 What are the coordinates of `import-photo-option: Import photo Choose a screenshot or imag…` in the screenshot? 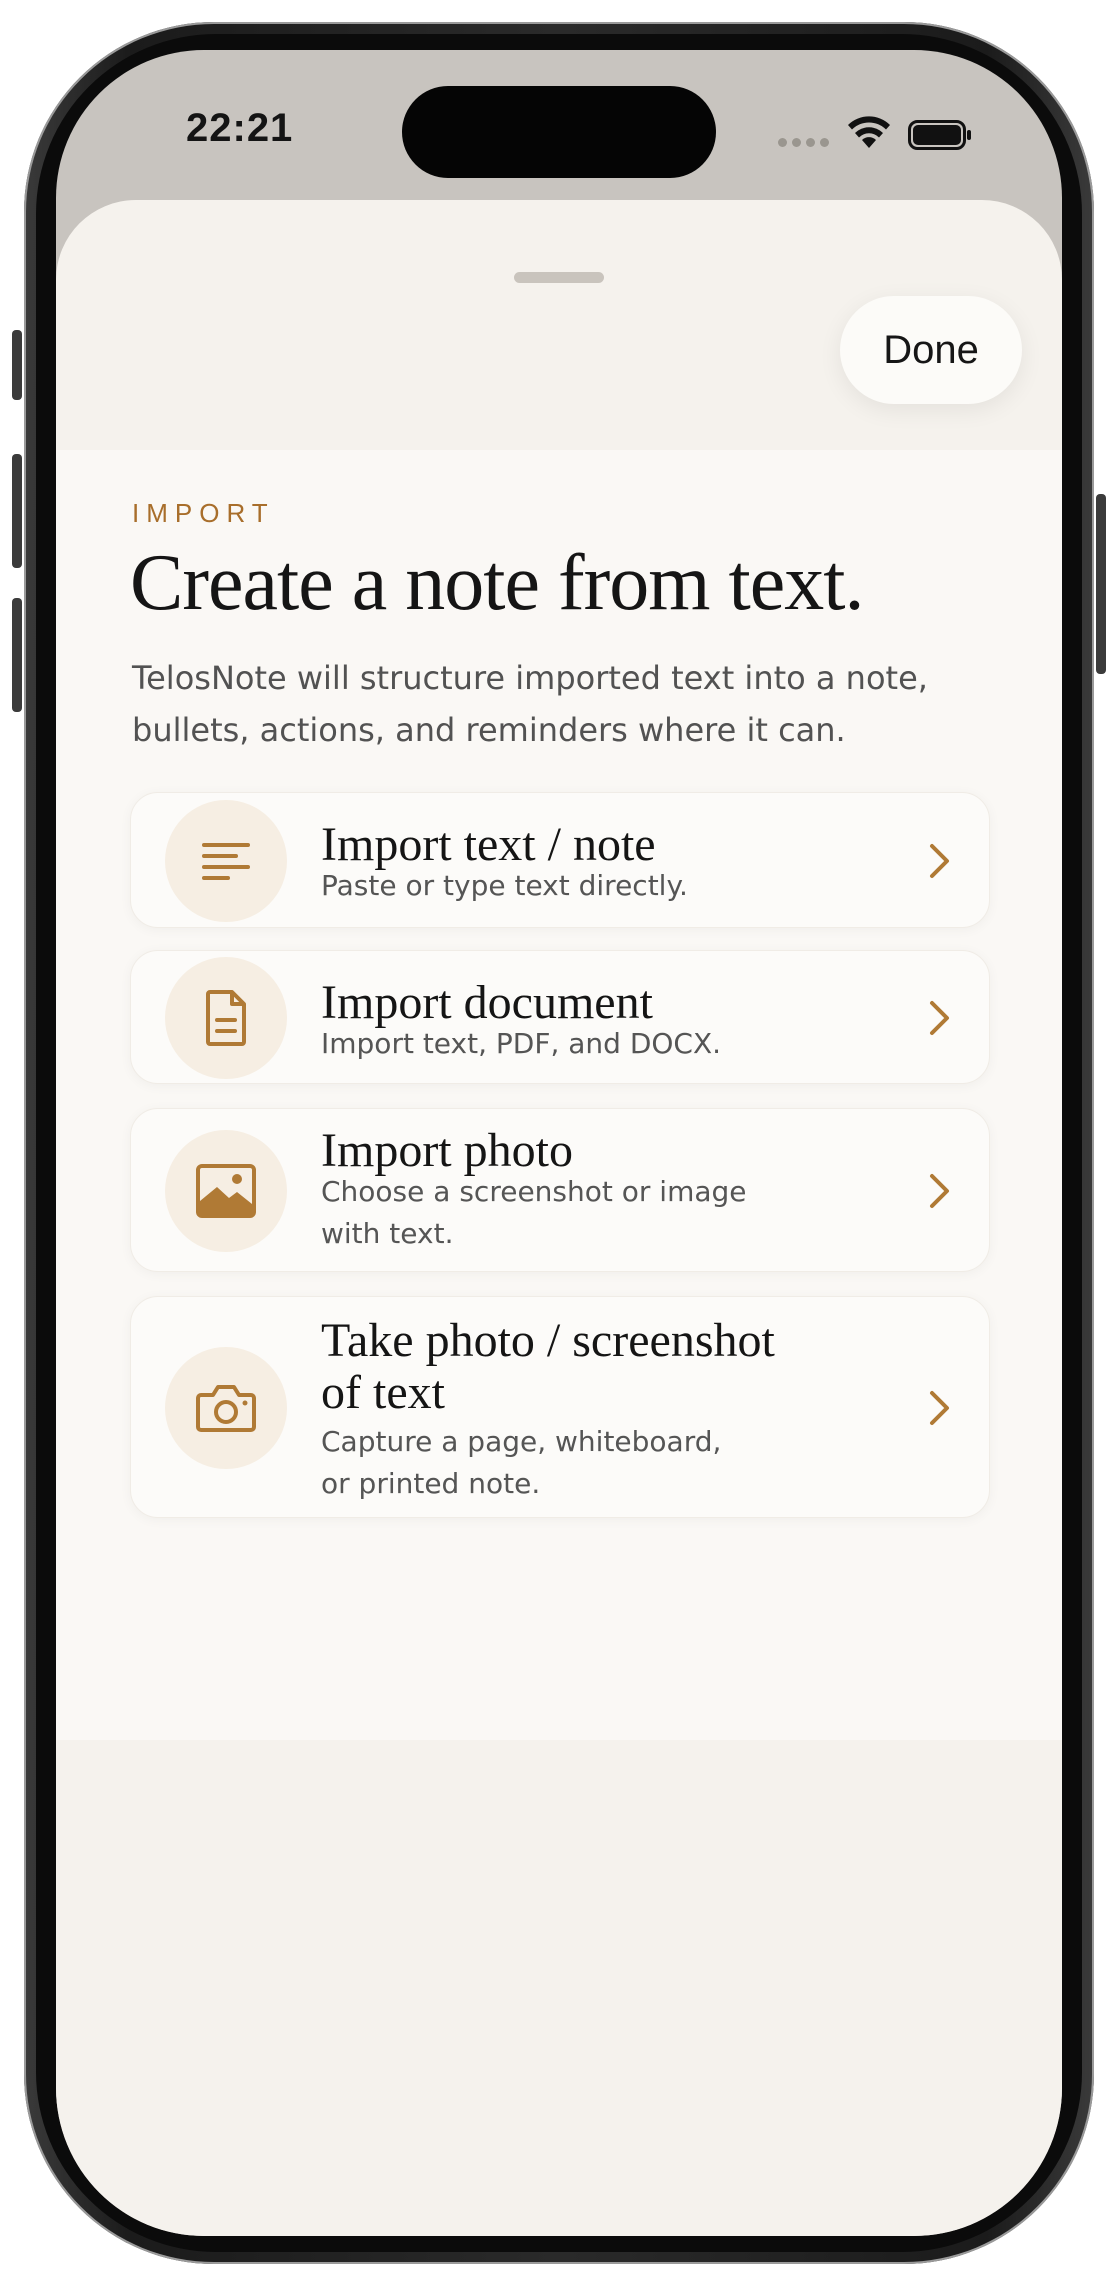 It's located at (560, 1190).